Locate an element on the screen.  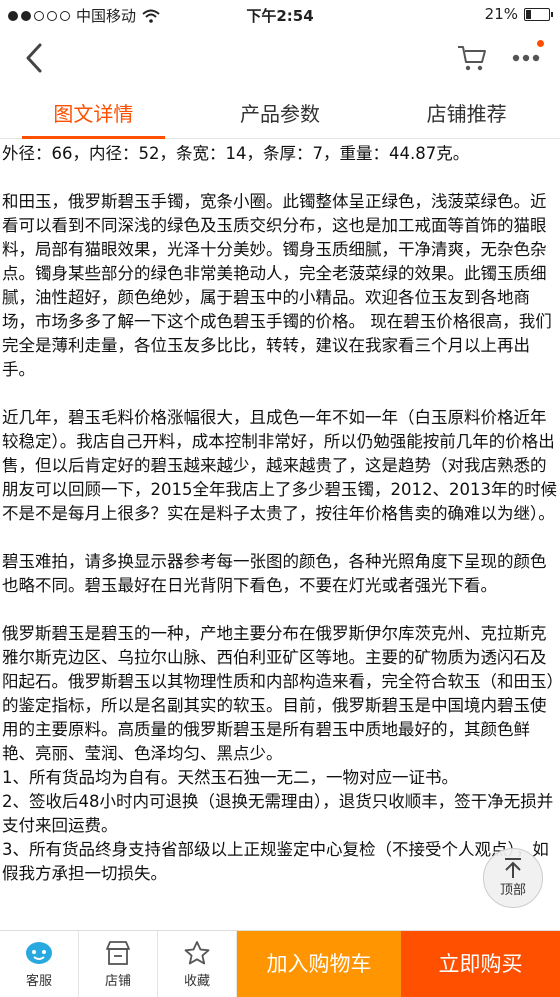
notification-badge is located at coordinates (540, 43).